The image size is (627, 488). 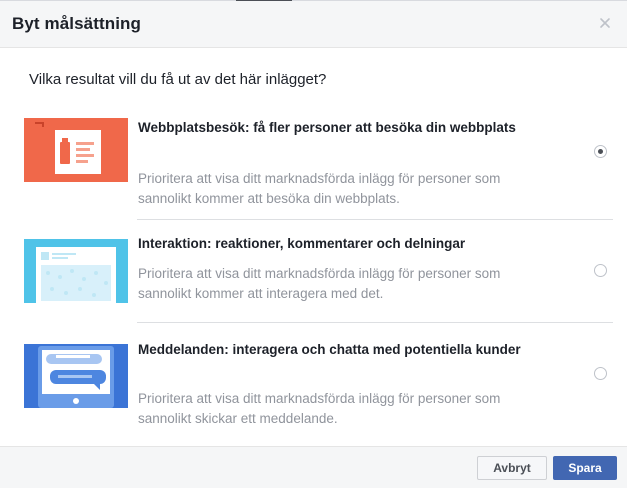 I want to click on dialog-title: Byt målsättning, so click(x=77, y=23).